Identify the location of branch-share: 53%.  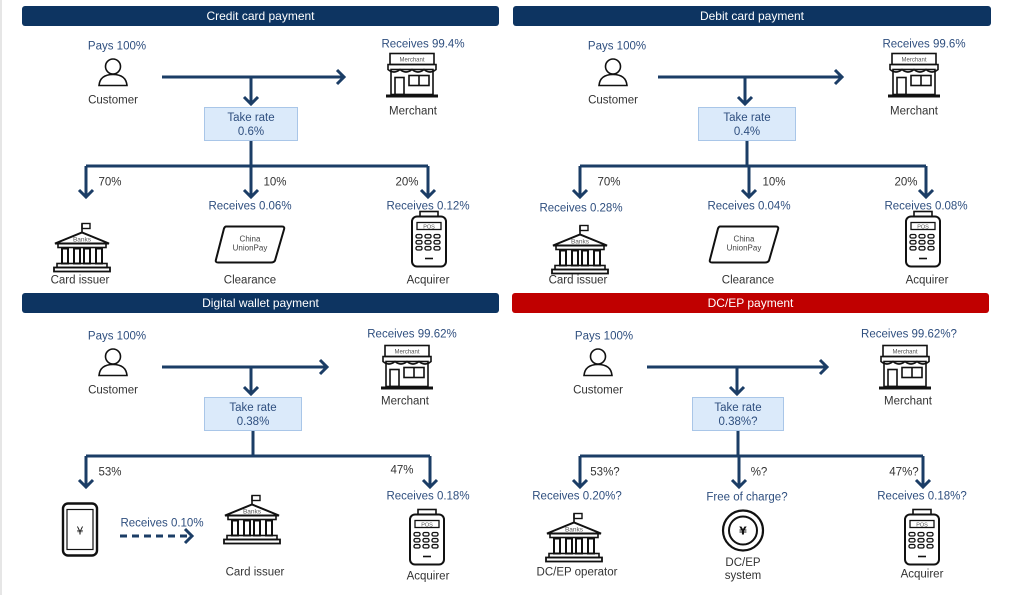
(110, 472).